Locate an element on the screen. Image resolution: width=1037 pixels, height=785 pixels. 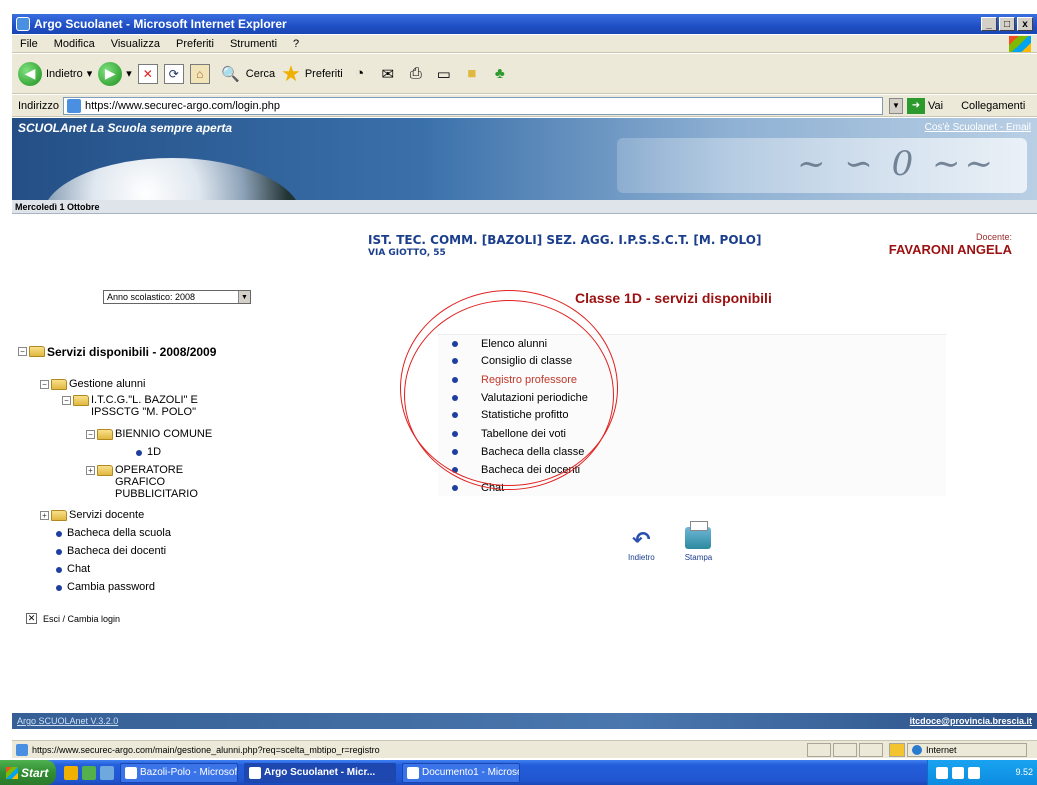
forward-button: ▶ ▾ is located at coordinates (115, 73).